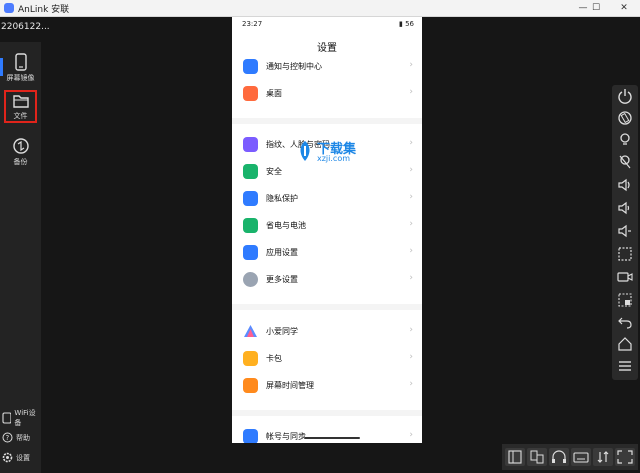 The height and width of the screenshot is (473, 640). What do you see at coordinates (250, 66) in the screenshot?
I see `notification-icon` at bounding box center [250, 66].